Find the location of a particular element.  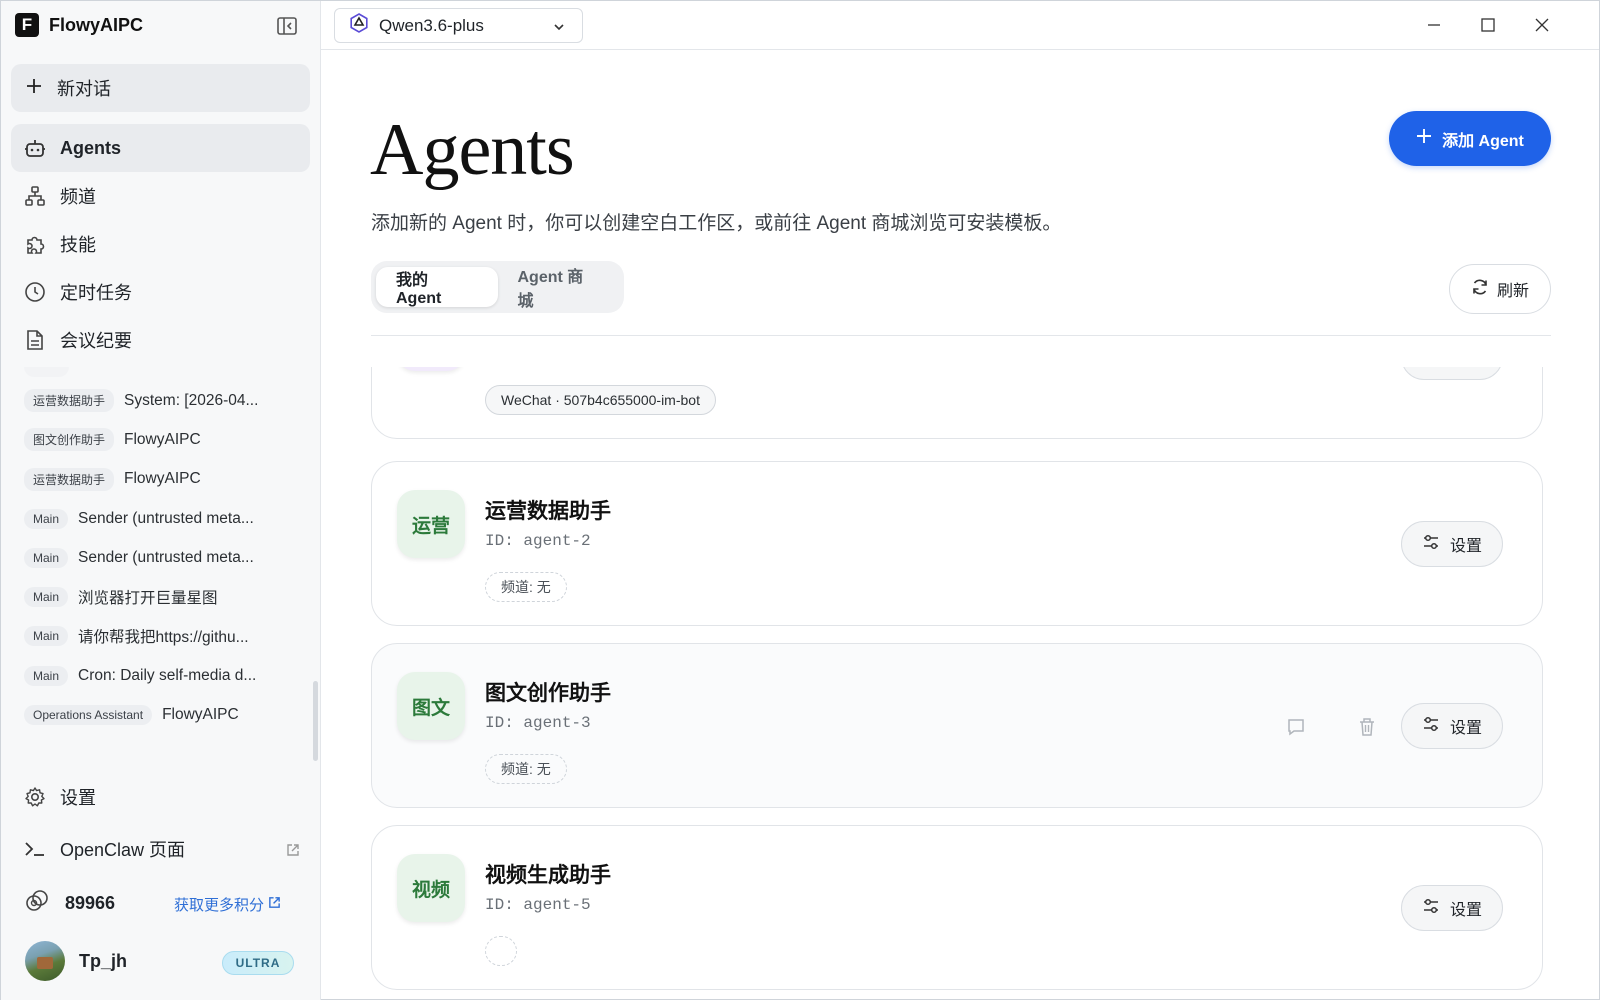

history-tag is located at coordinates (46, 372).